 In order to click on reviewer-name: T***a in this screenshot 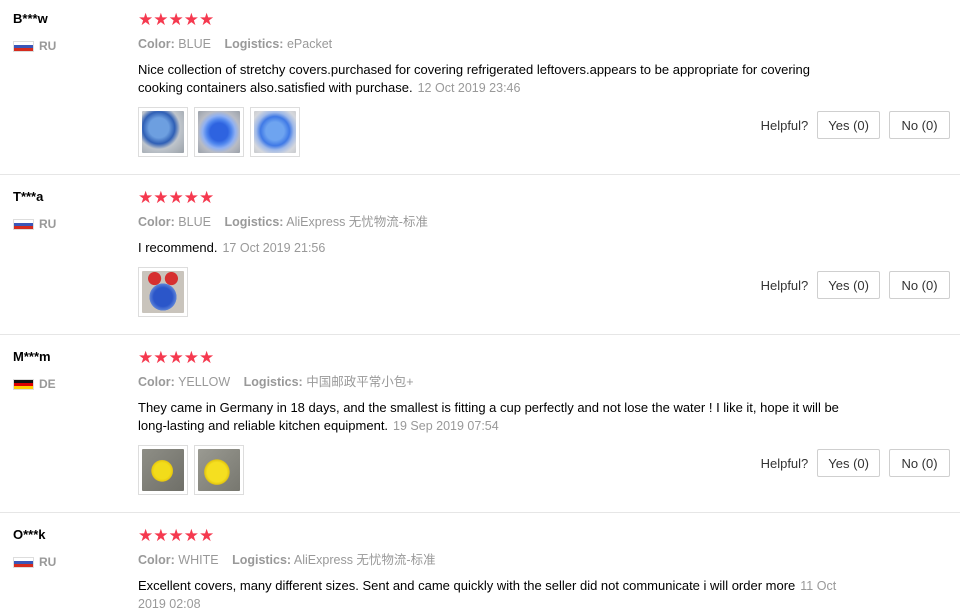, I will do `click(28, 196)`.